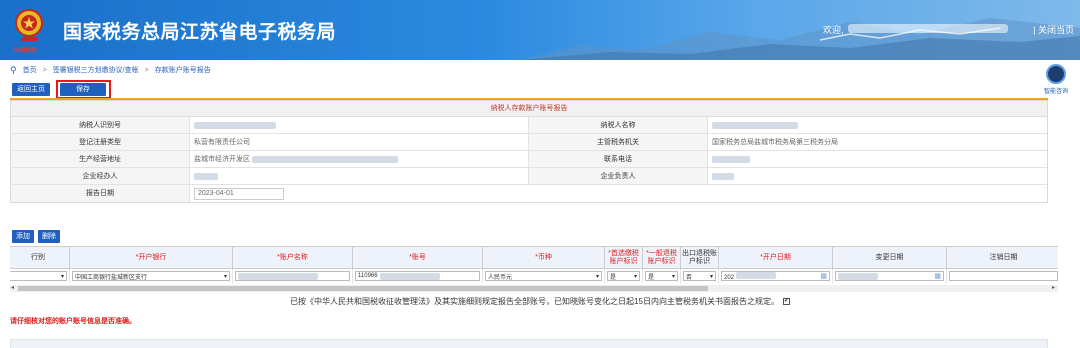  Describe the element at coordinates (293, 257) in the screenshot. I see `header-account-name: *账户名称` at that location.